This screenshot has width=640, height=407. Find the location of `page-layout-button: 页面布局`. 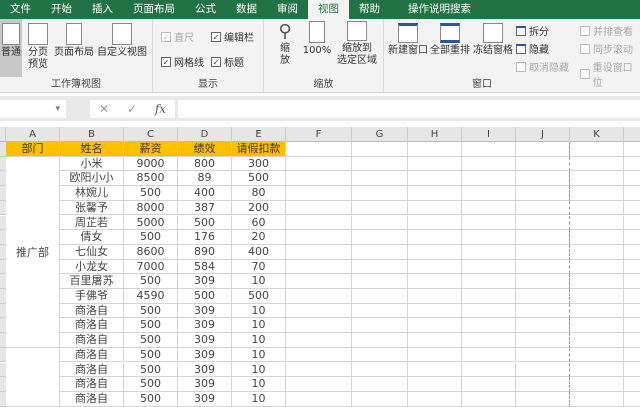

page-layout-button: 页面布局 is located at coordinates (74, 39).